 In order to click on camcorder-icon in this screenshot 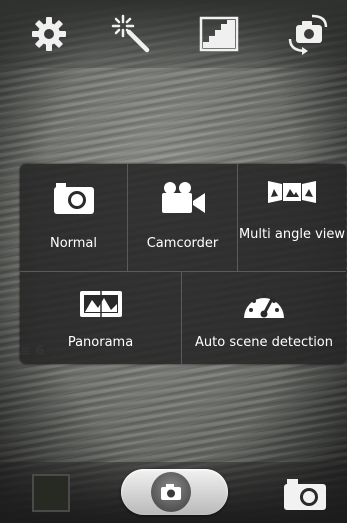, I will do `click(183, 197)`.